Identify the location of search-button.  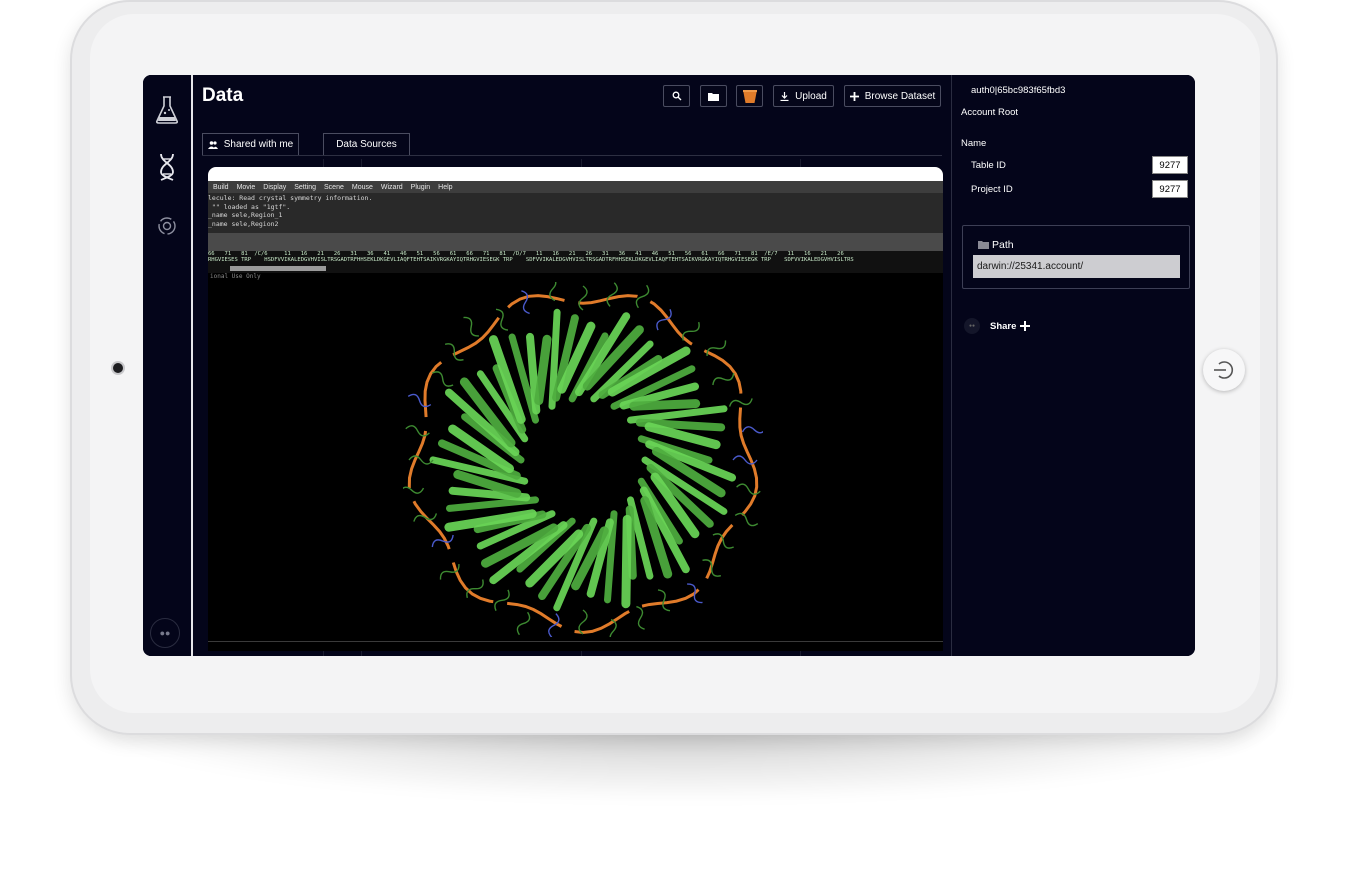
(676, 96).